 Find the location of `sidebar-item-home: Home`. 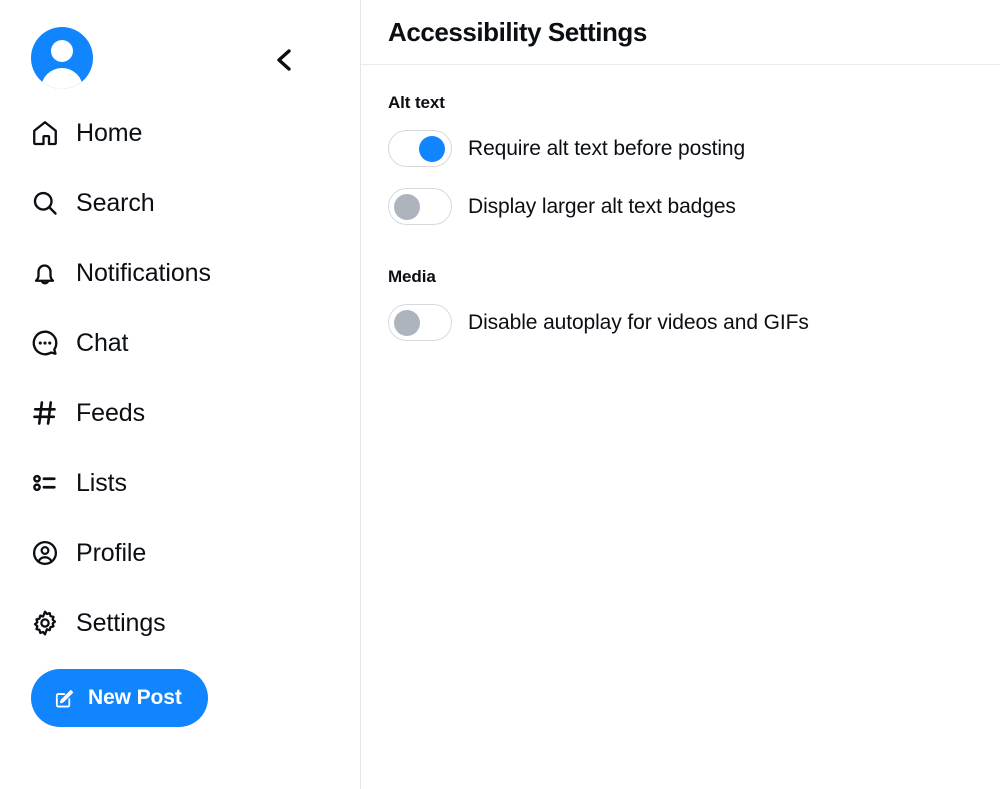

sidebar-item-home: Home is located at coordinates (180, 133).